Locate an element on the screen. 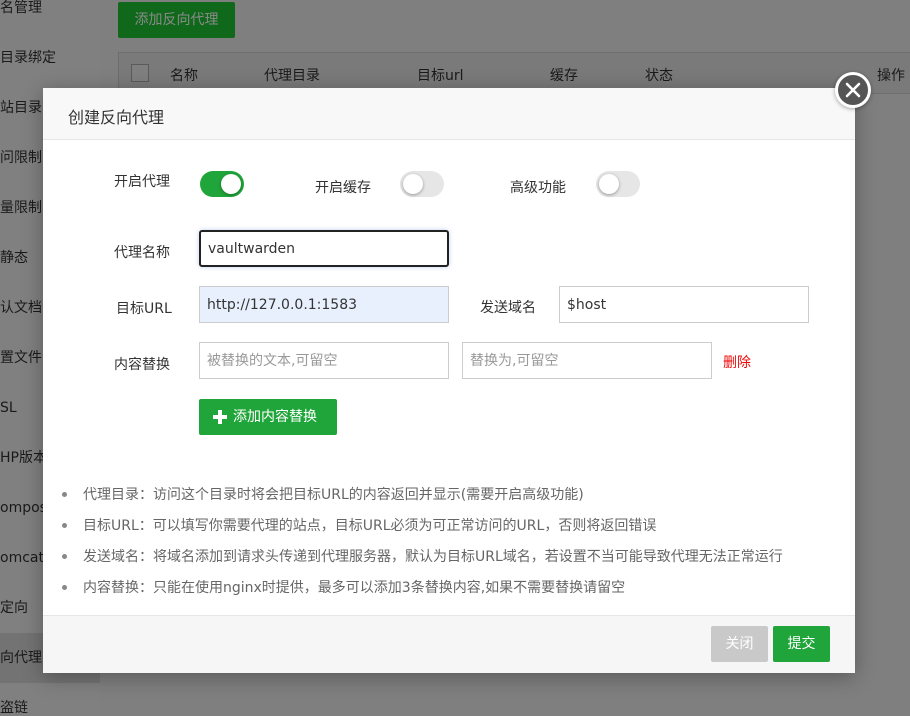 This screenshot has height=716, width=910. column-header: 名称 is located at coordinates (184, 76).